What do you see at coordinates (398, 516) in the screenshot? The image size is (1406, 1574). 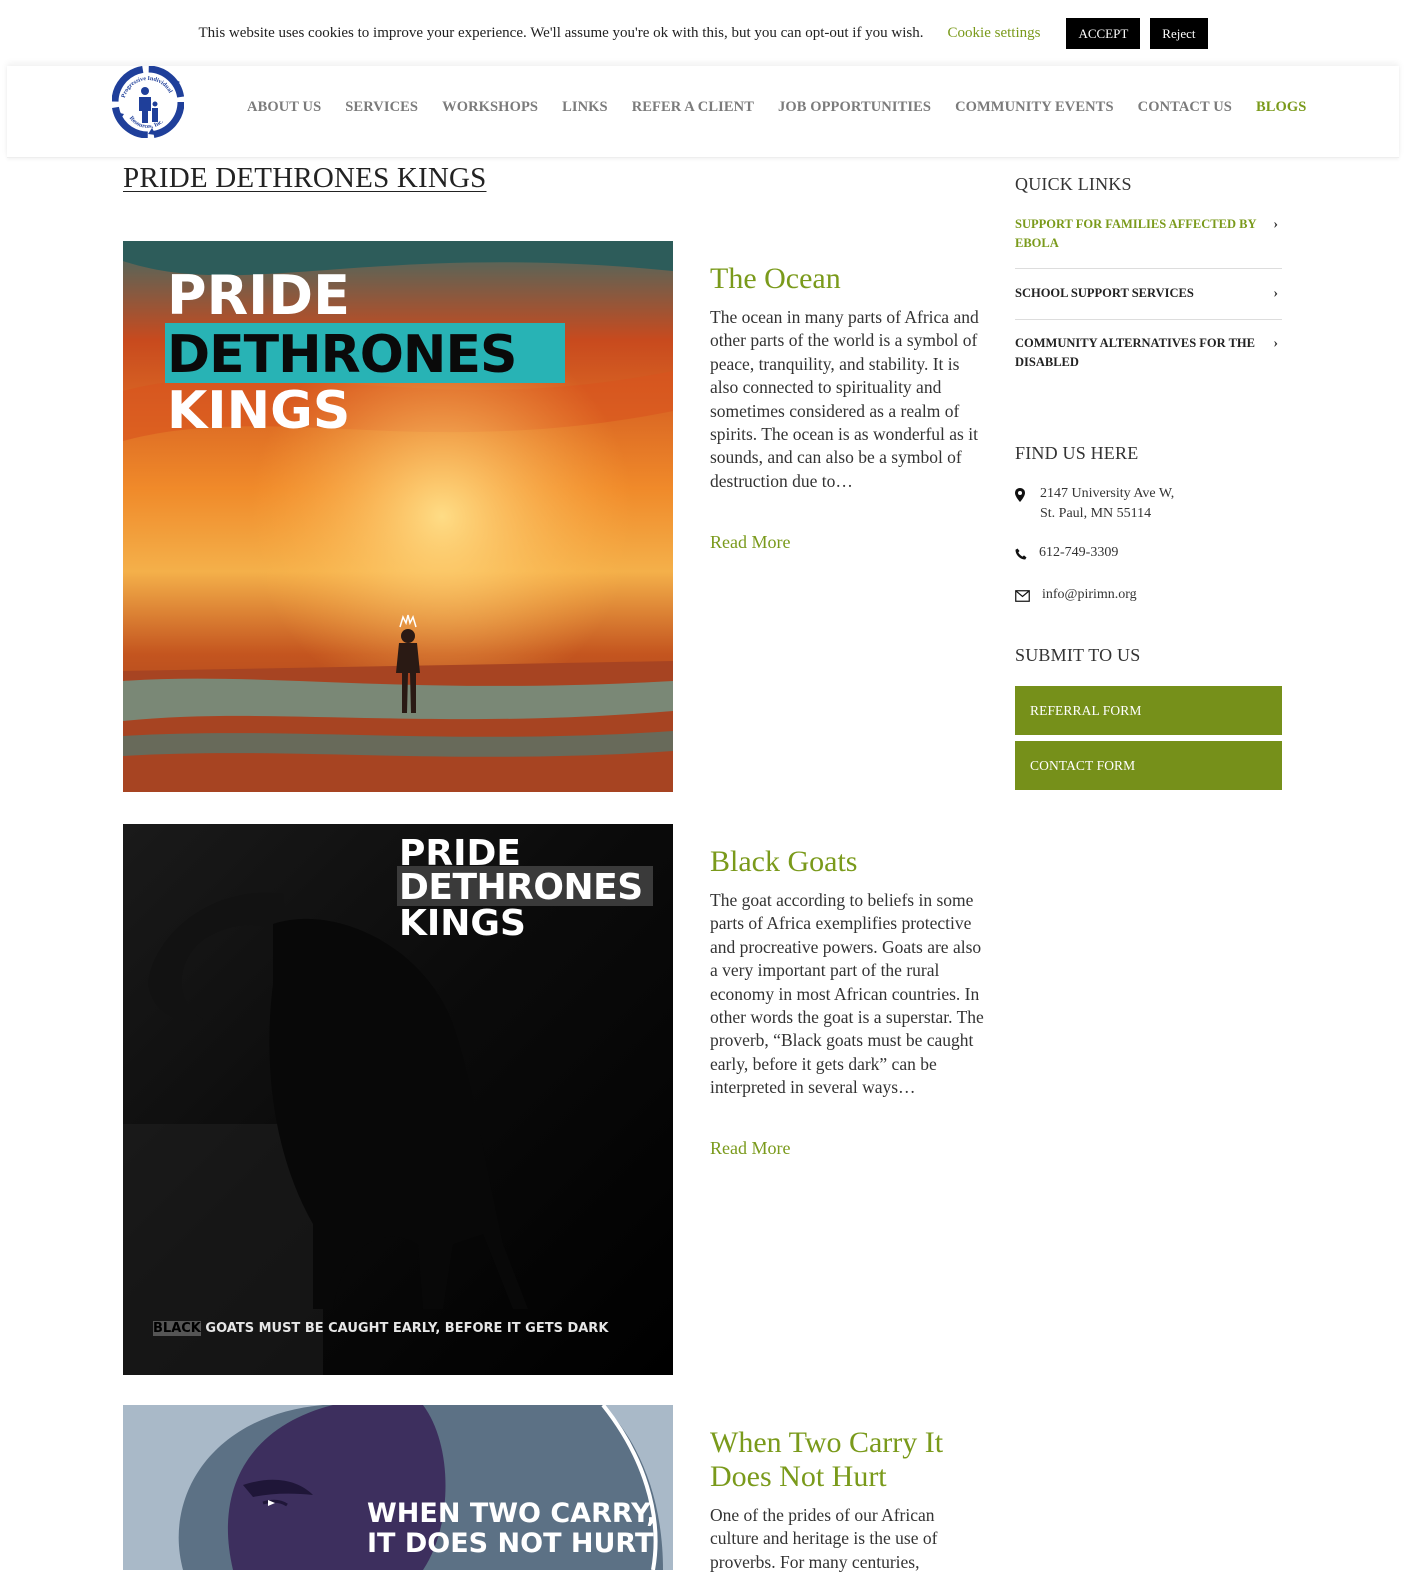 I see `post-image-ocean: PRIDE DETHRONES KINGS` at bounding box center [398, 516].